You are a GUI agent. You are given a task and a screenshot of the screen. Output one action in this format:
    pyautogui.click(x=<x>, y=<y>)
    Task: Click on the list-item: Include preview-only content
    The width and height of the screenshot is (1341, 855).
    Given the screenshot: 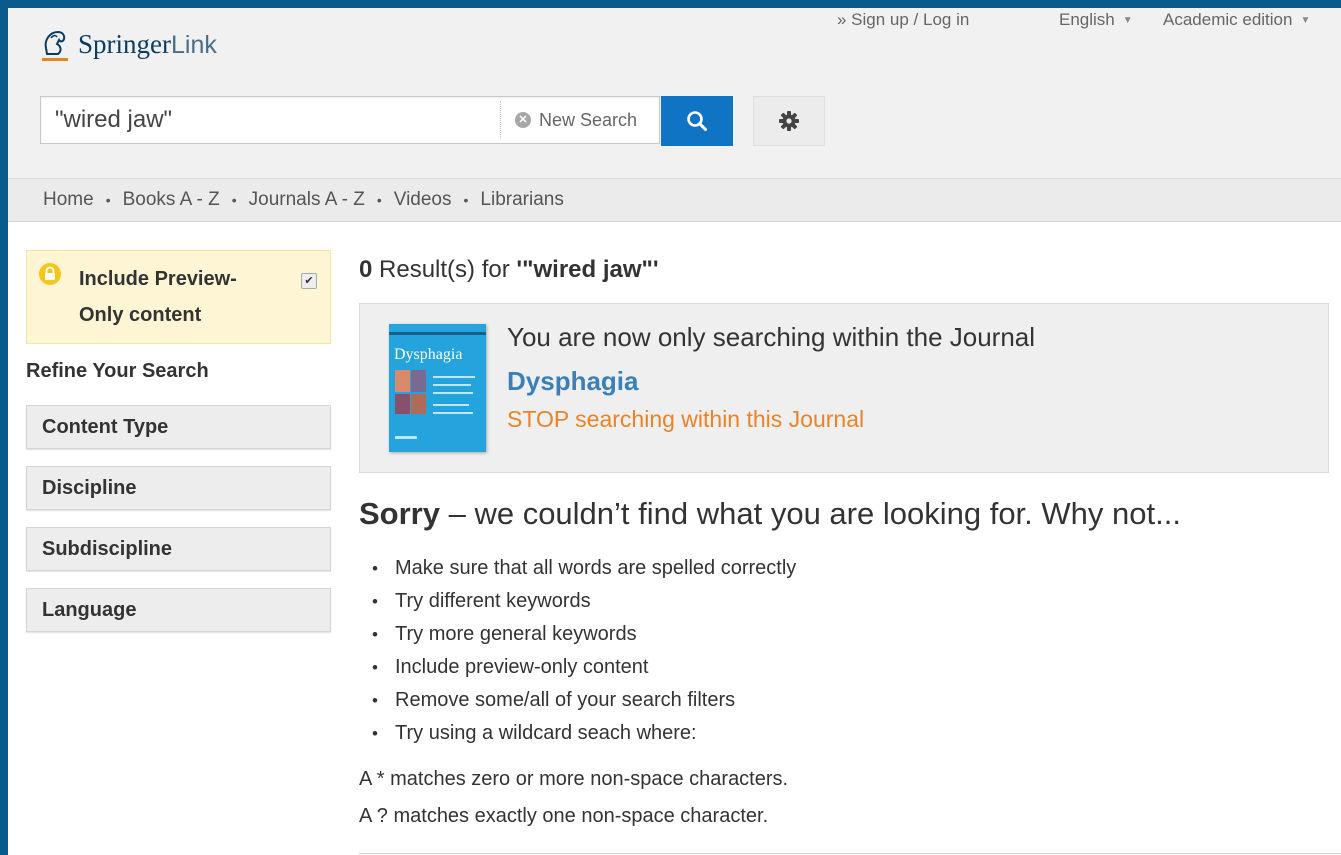 What is the action you would take?
    pyautogui.click(x=577, y=667)
    